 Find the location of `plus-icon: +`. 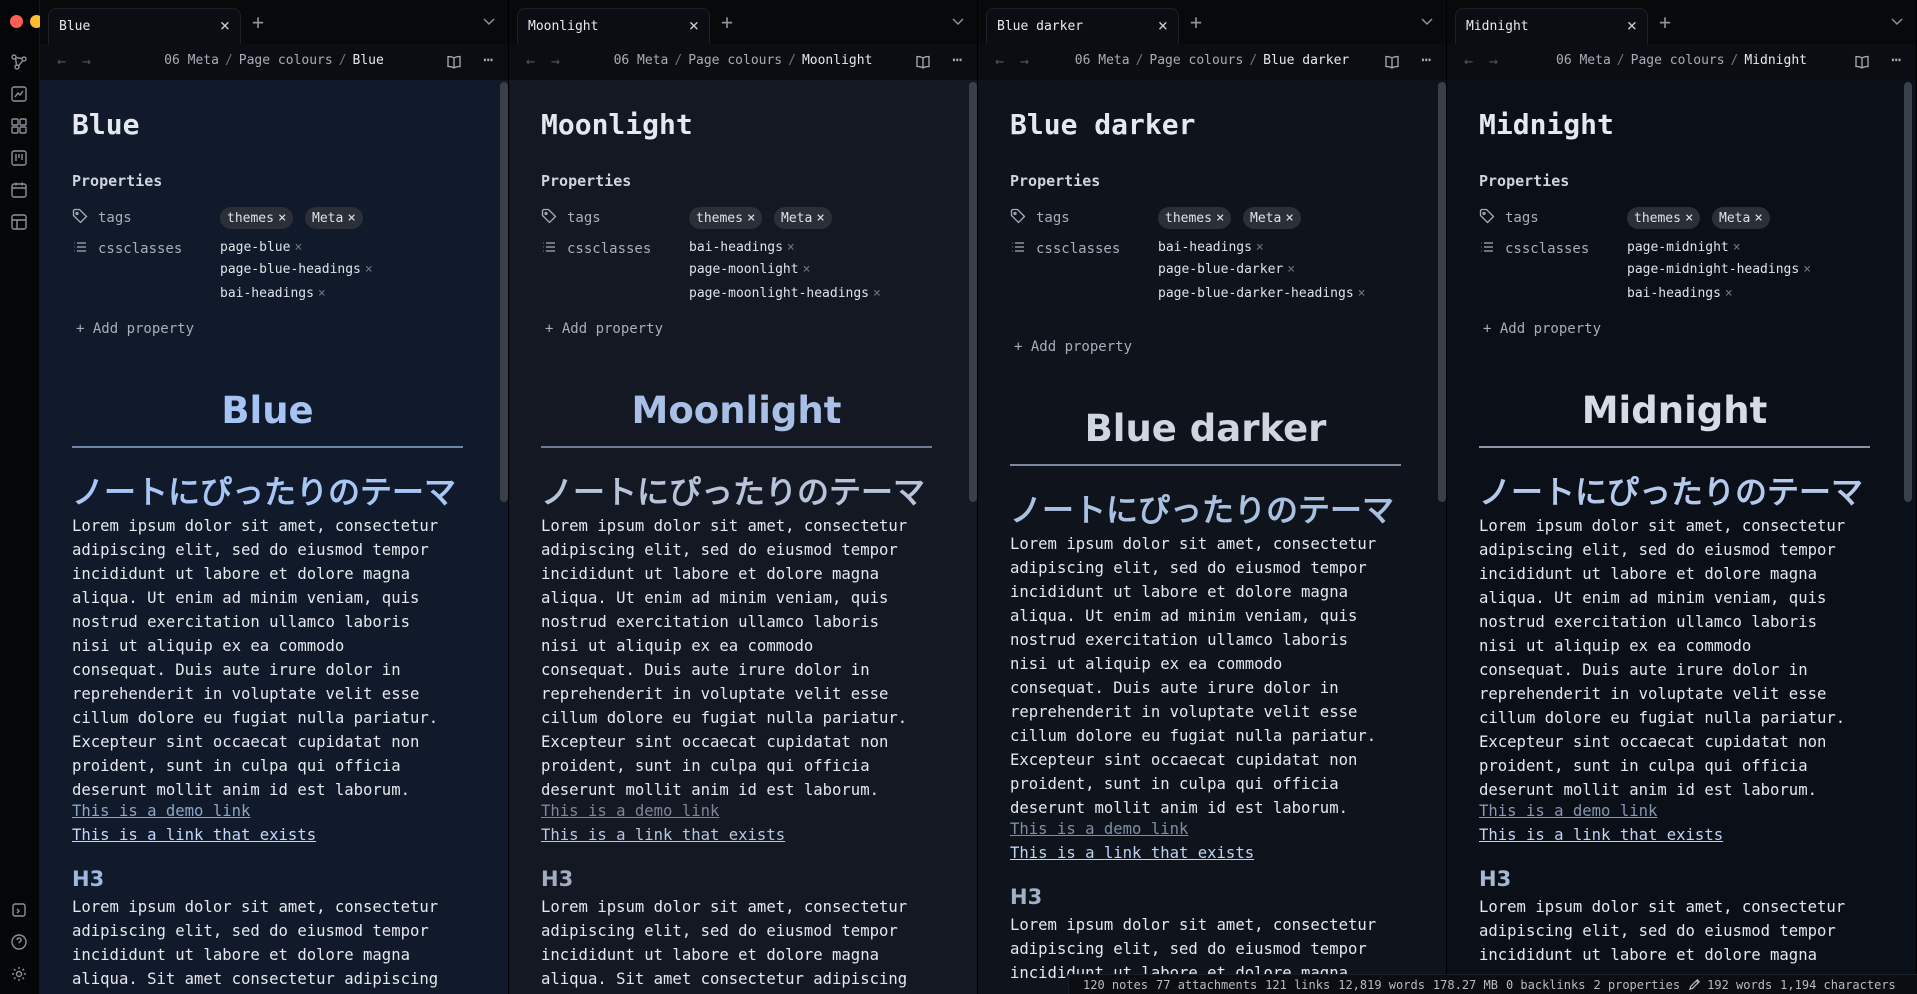

plus-icon: + is located at coordinates (1196, 22).